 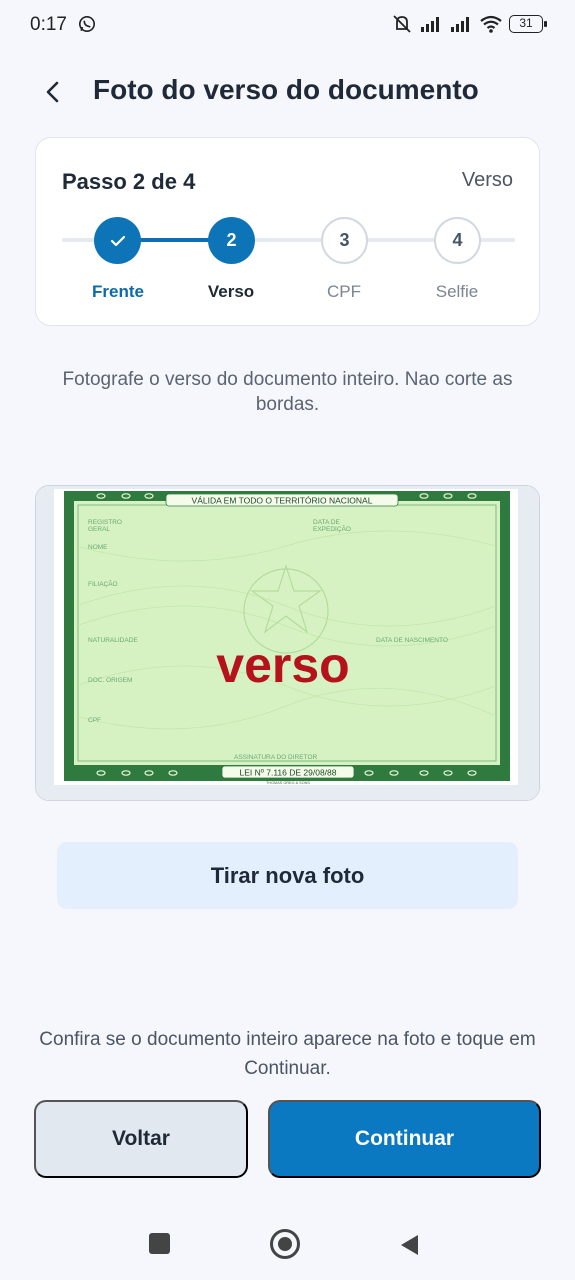 What do you see at coordinates (430, 24) in the screenshot?
I see `signal-icon` at bounding box center [430, 24].